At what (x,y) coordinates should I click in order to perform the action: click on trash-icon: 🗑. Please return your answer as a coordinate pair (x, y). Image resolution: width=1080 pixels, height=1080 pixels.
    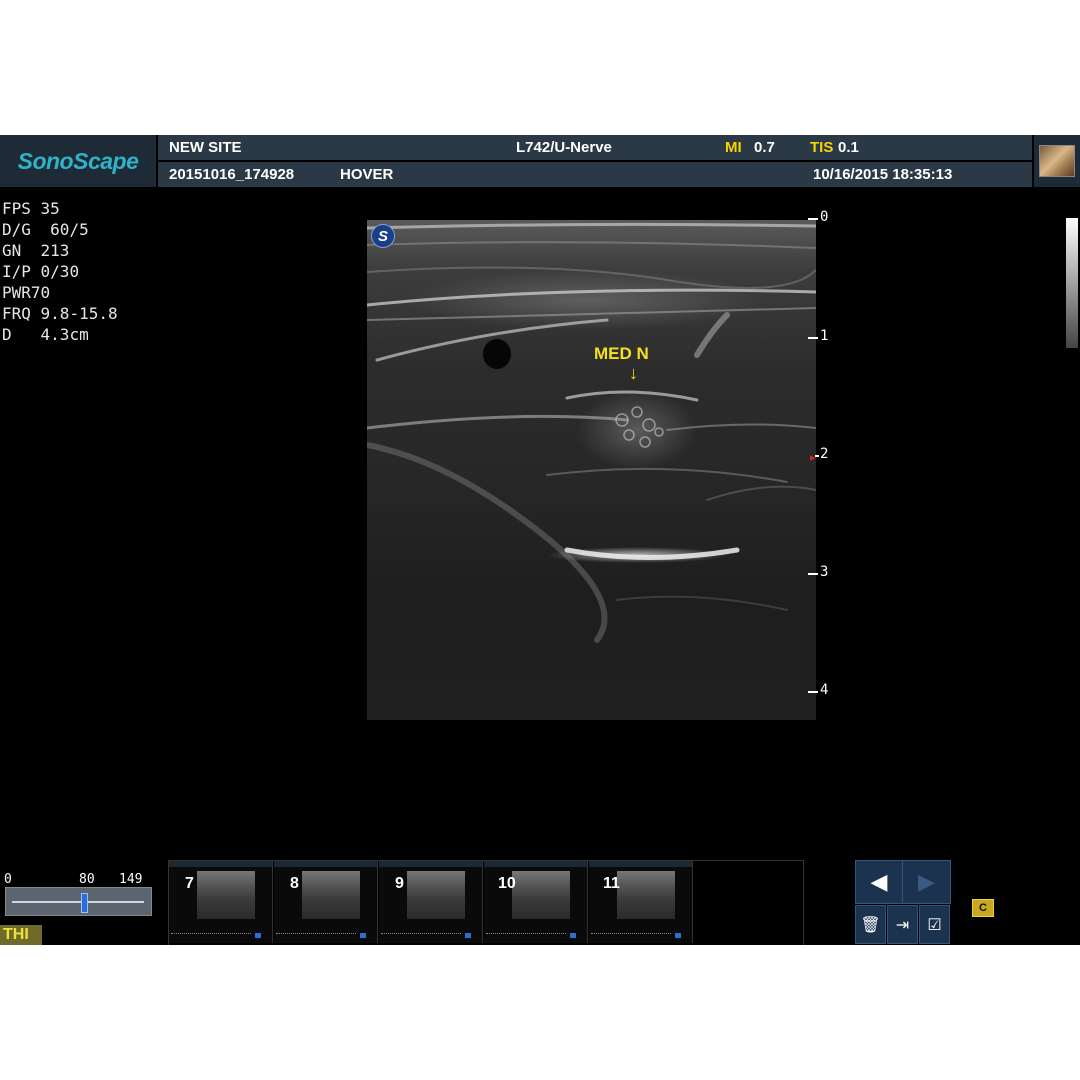
    Looking at the image, I should click on (870, 925).